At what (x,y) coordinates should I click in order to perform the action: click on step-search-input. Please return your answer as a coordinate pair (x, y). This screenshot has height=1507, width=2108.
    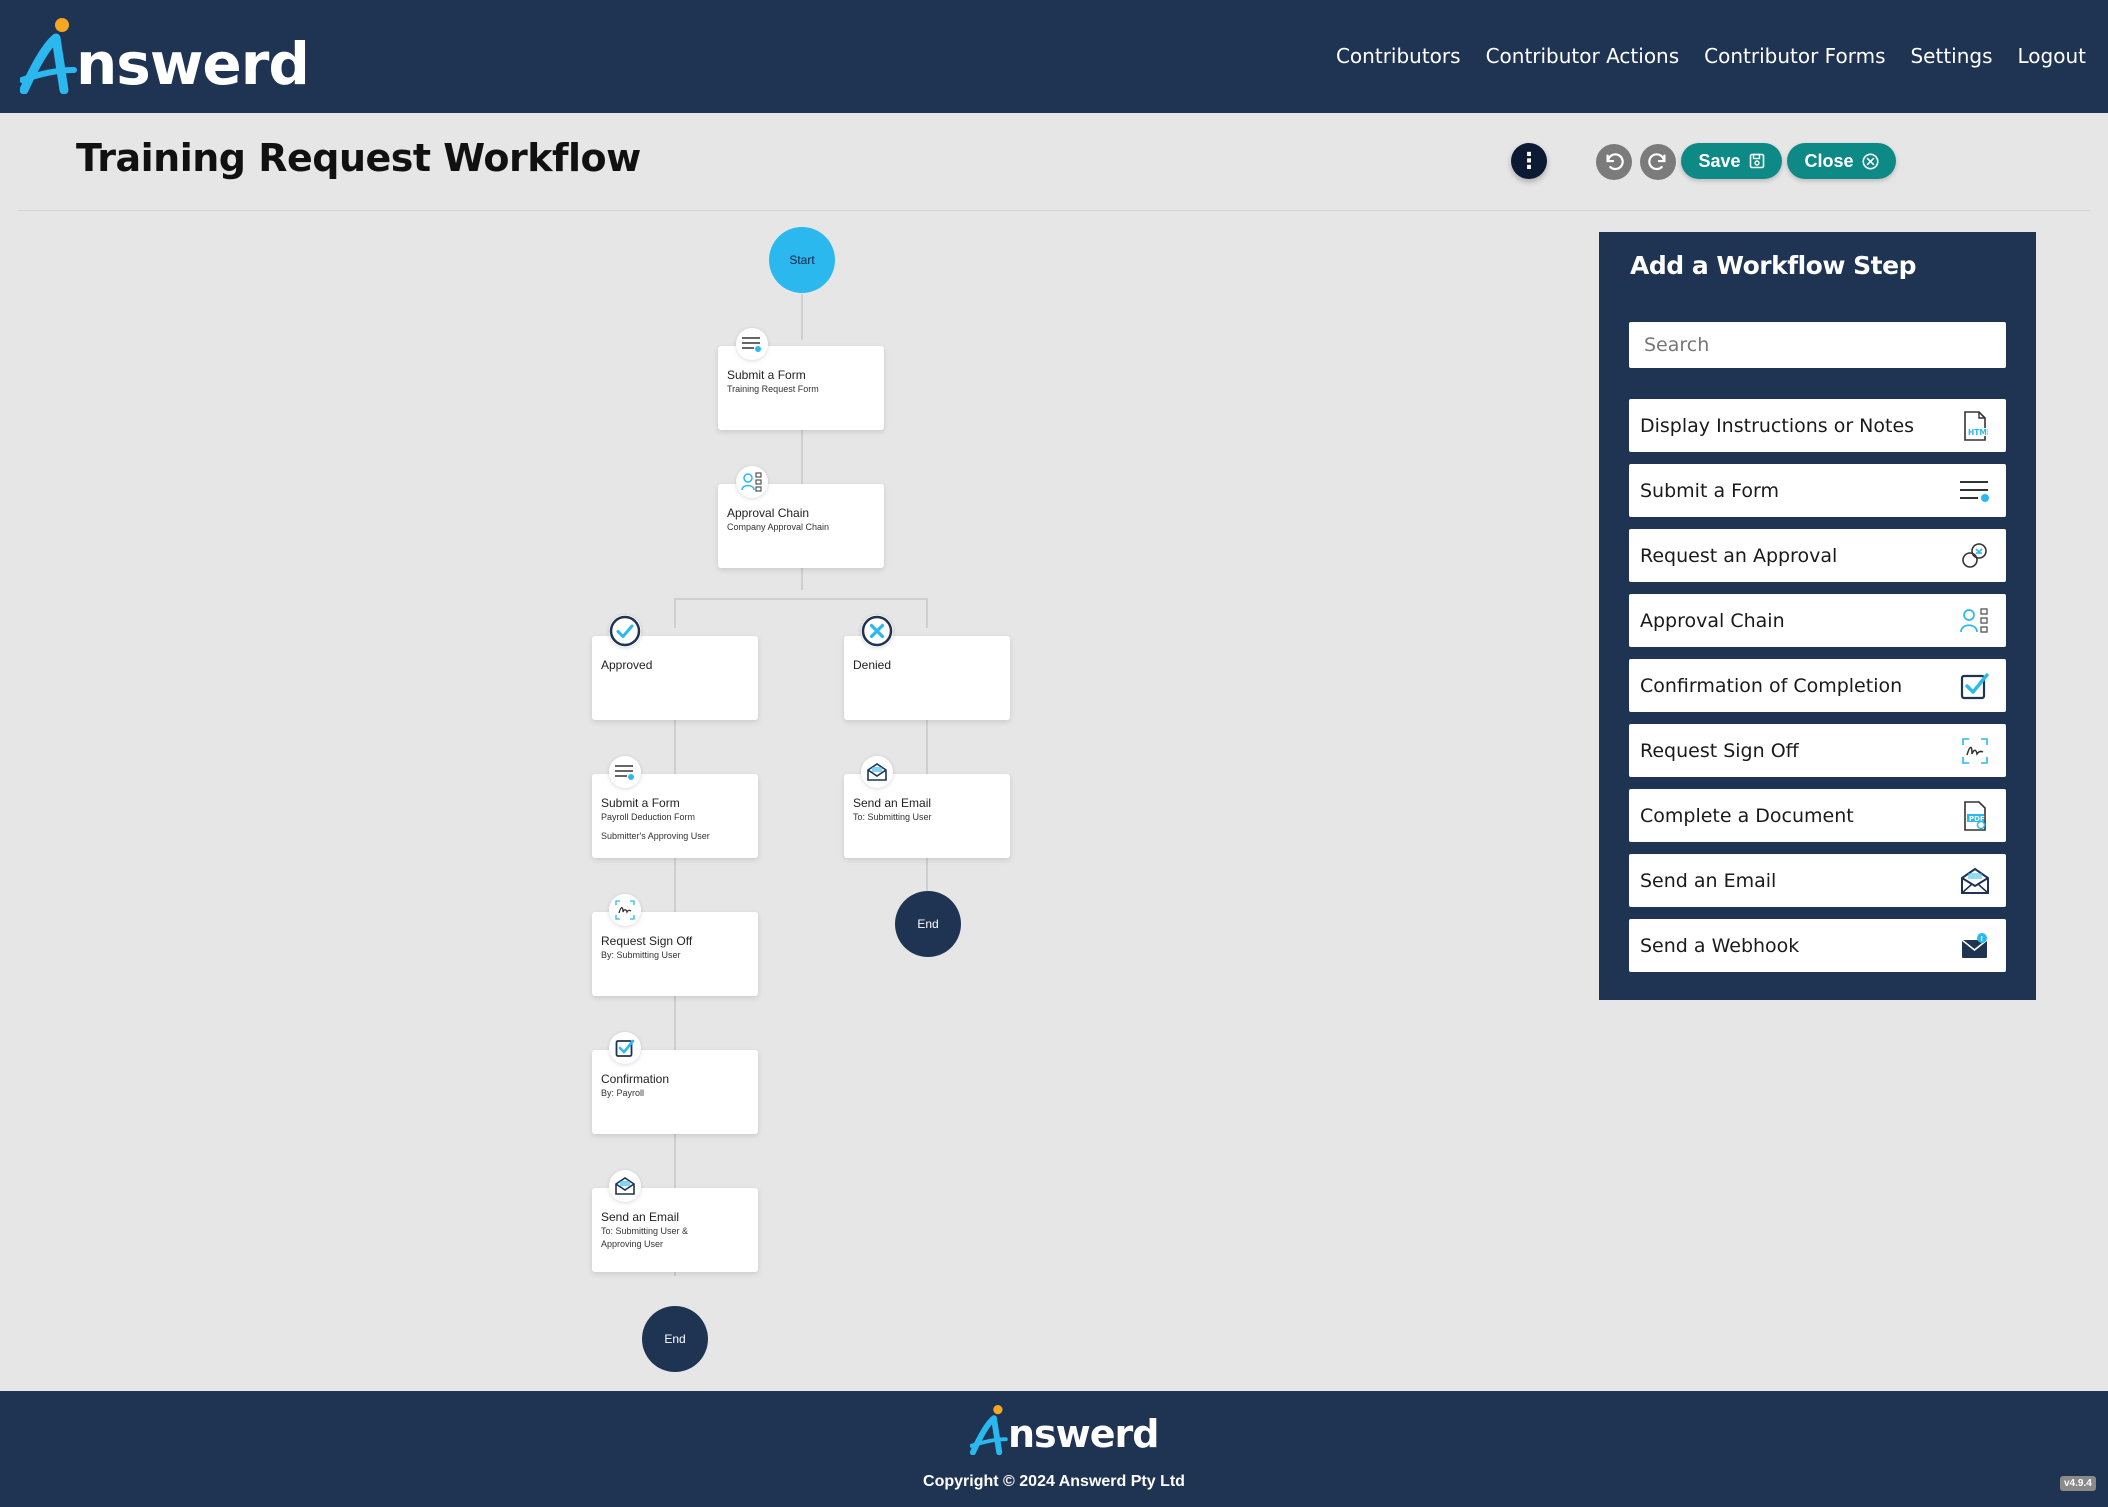
    Looking at the image, I should click on (1817, 345).